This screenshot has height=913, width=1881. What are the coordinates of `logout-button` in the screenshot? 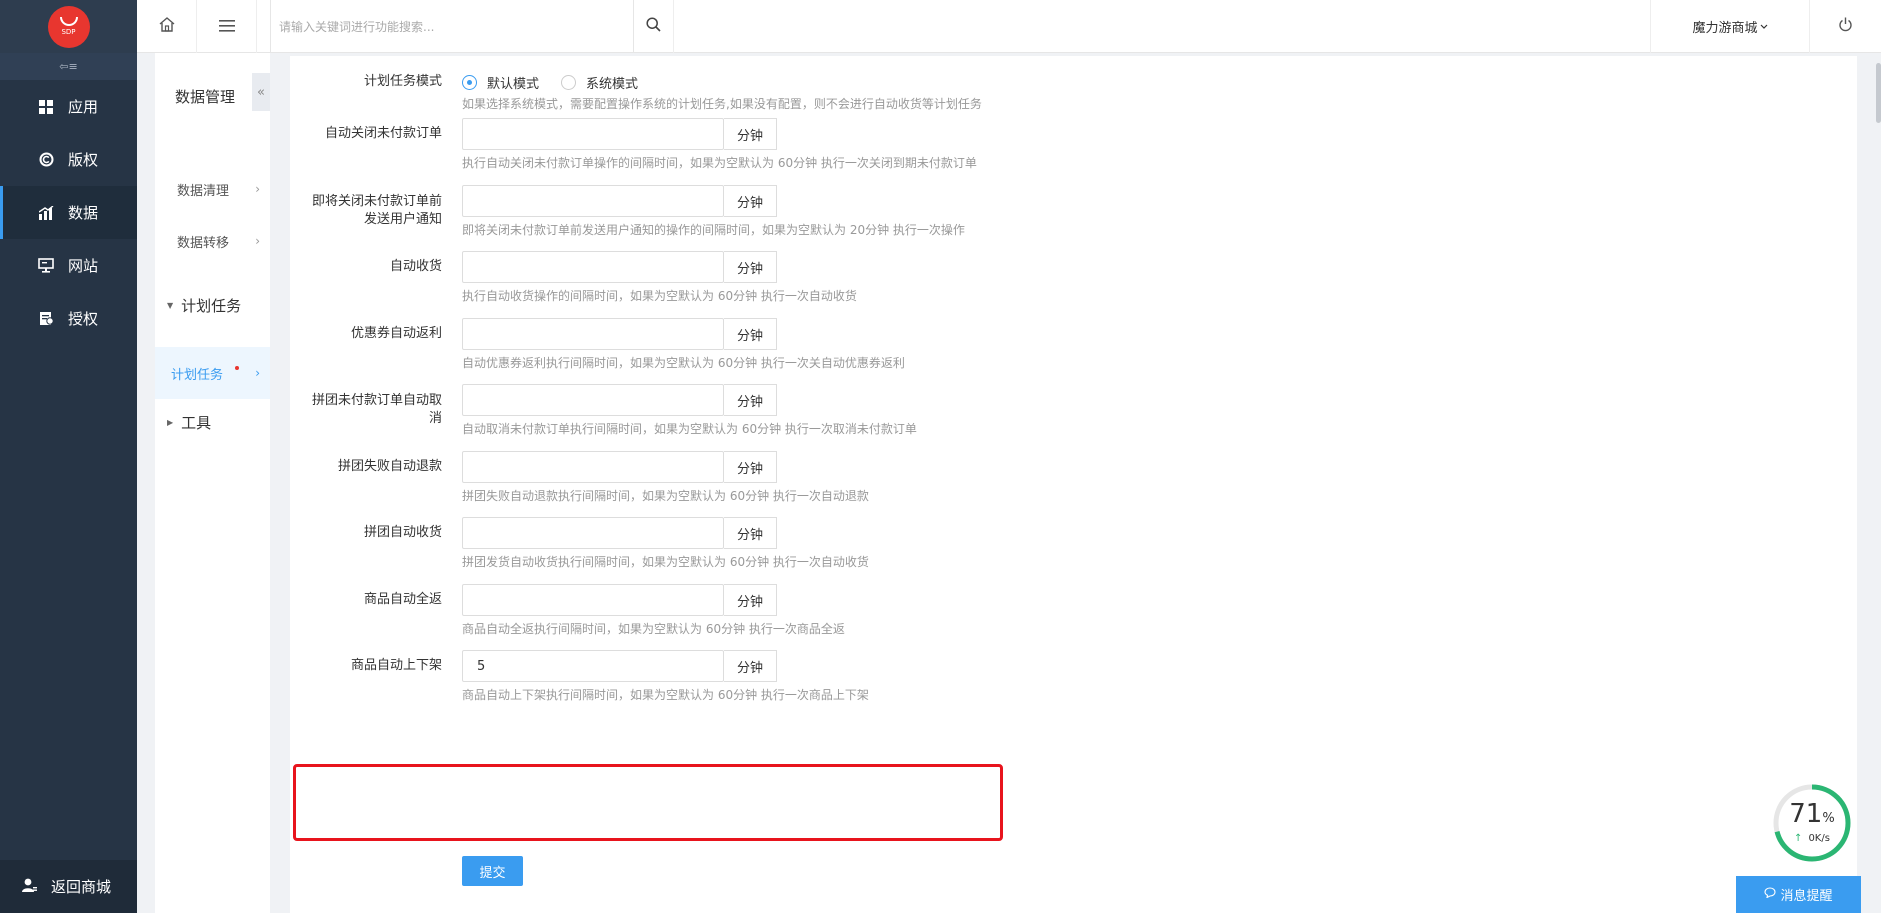 It's located at (1845, 26).